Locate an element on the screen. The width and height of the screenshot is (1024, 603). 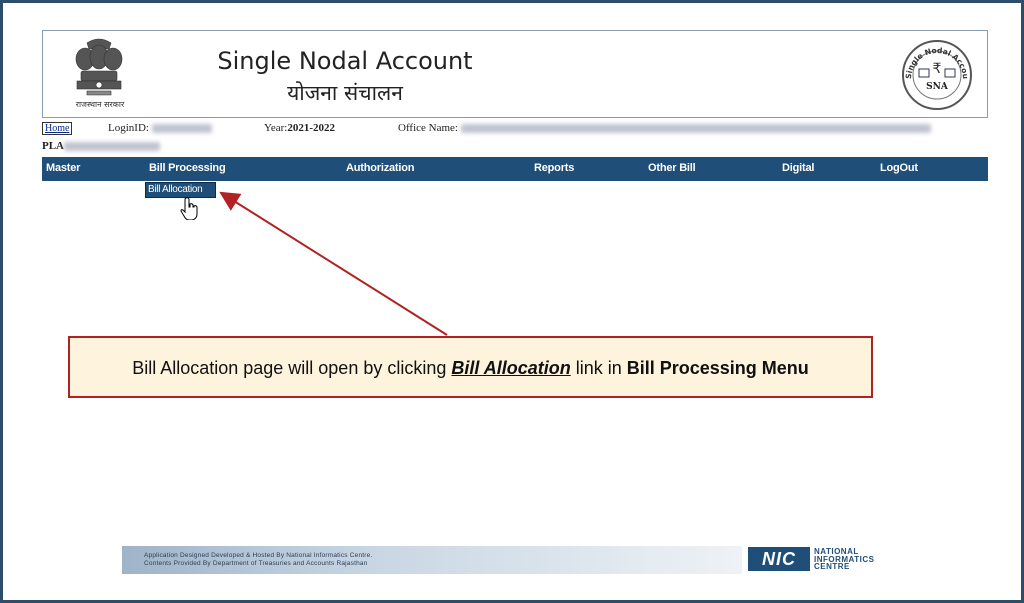
year-caption: Year: is located at coordinates (276, 128).